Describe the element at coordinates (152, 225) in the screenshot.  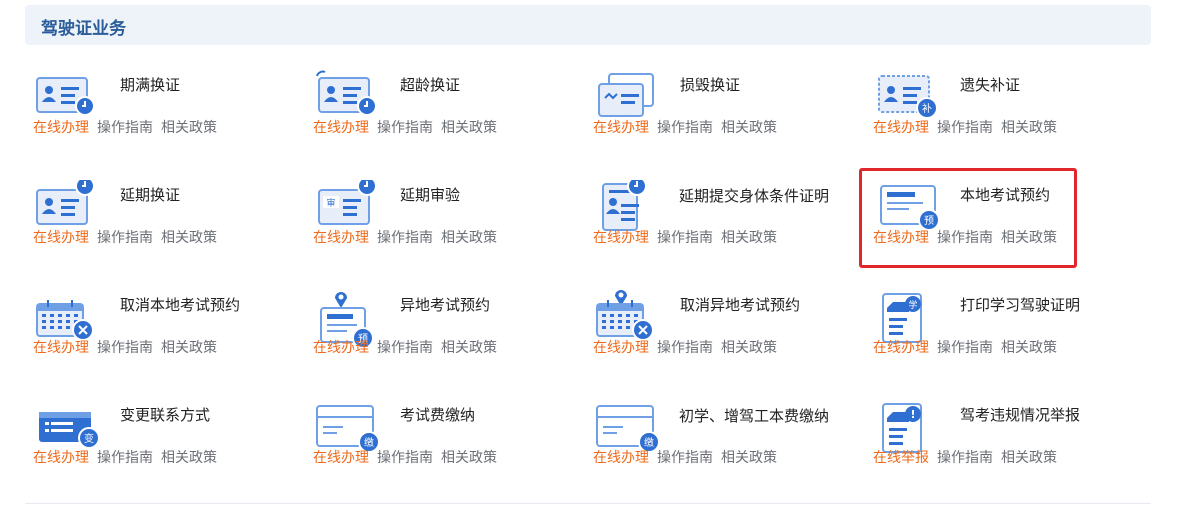
I see `service-item: 延期换证 在线办理 操作指南 相关政策` at that location.